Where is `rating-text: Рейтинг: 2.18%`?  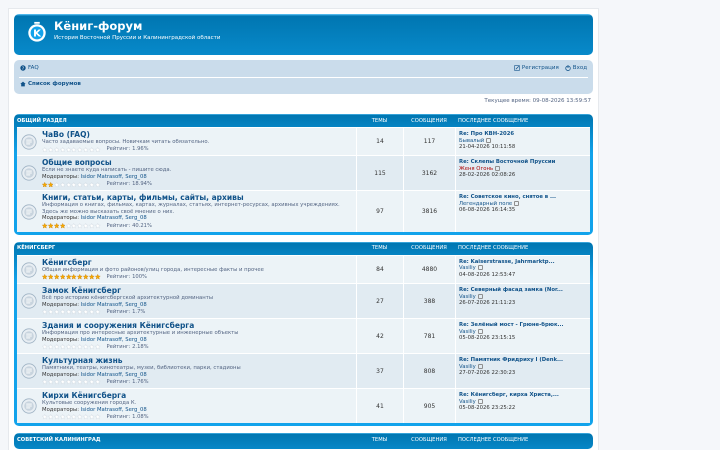 rating-text: Рейтинг: 2.18% is located at coordinates (127, 347).